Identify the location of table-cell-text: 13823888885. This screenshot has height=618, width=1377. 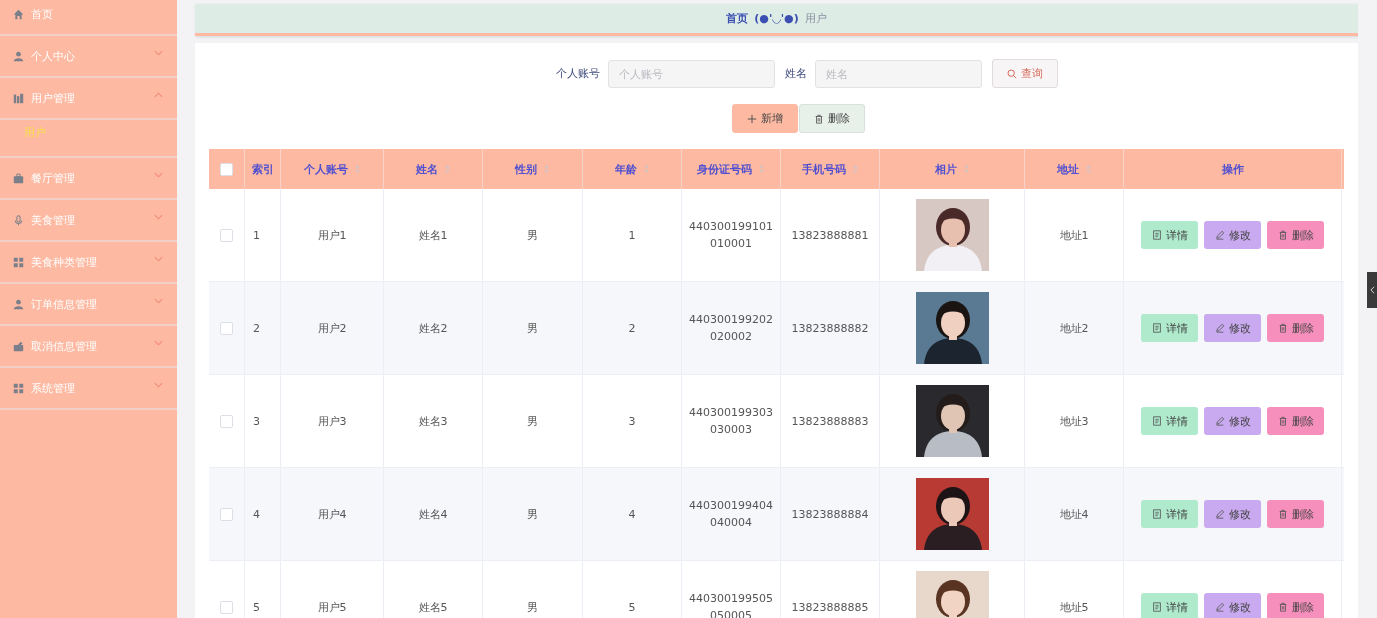
(830, 607).